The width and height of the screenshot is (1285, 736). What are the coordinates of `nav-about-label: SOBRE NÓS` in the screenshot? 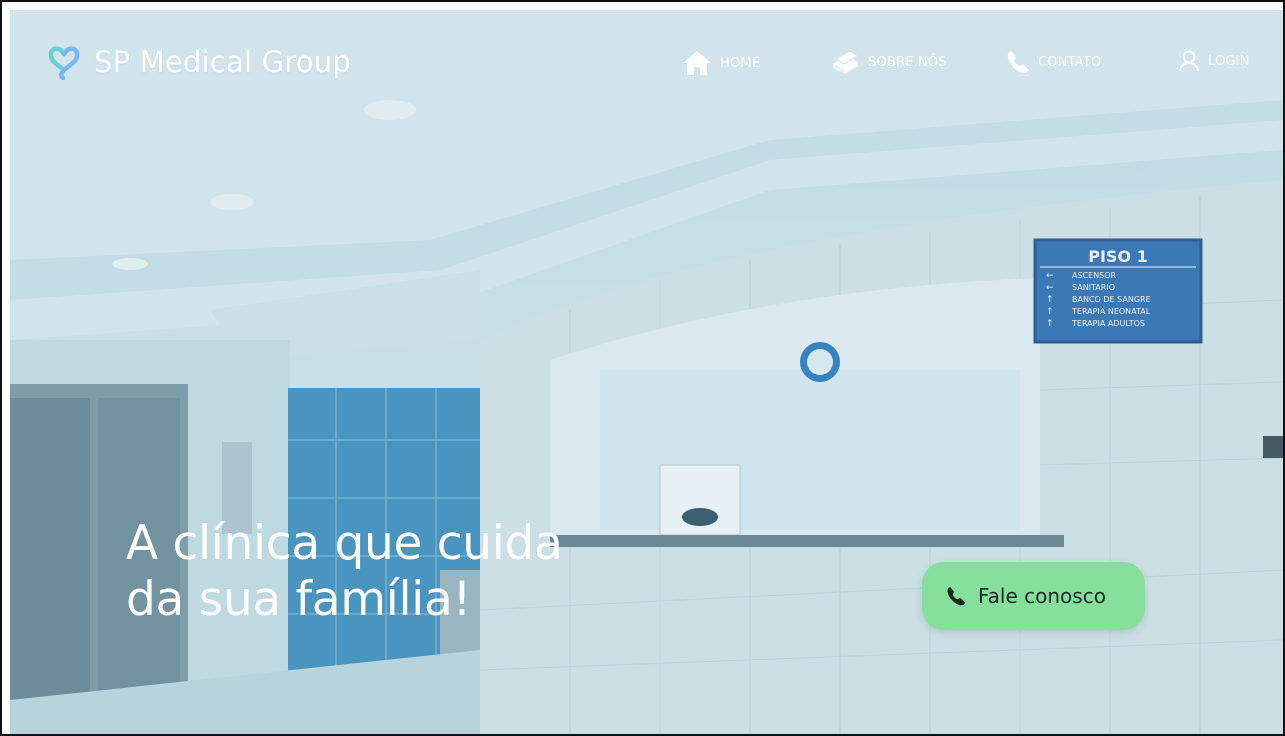 It's located at (907, 62).